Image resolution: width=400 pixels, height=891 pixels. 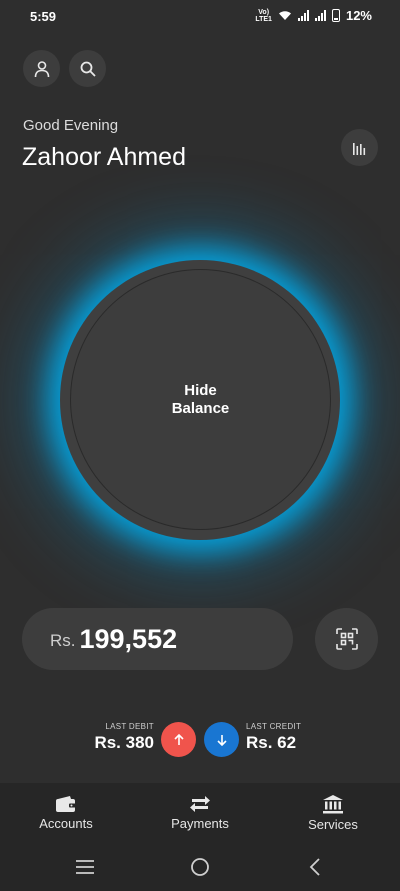 I want to click on back-button, so click(x=315, y=867).